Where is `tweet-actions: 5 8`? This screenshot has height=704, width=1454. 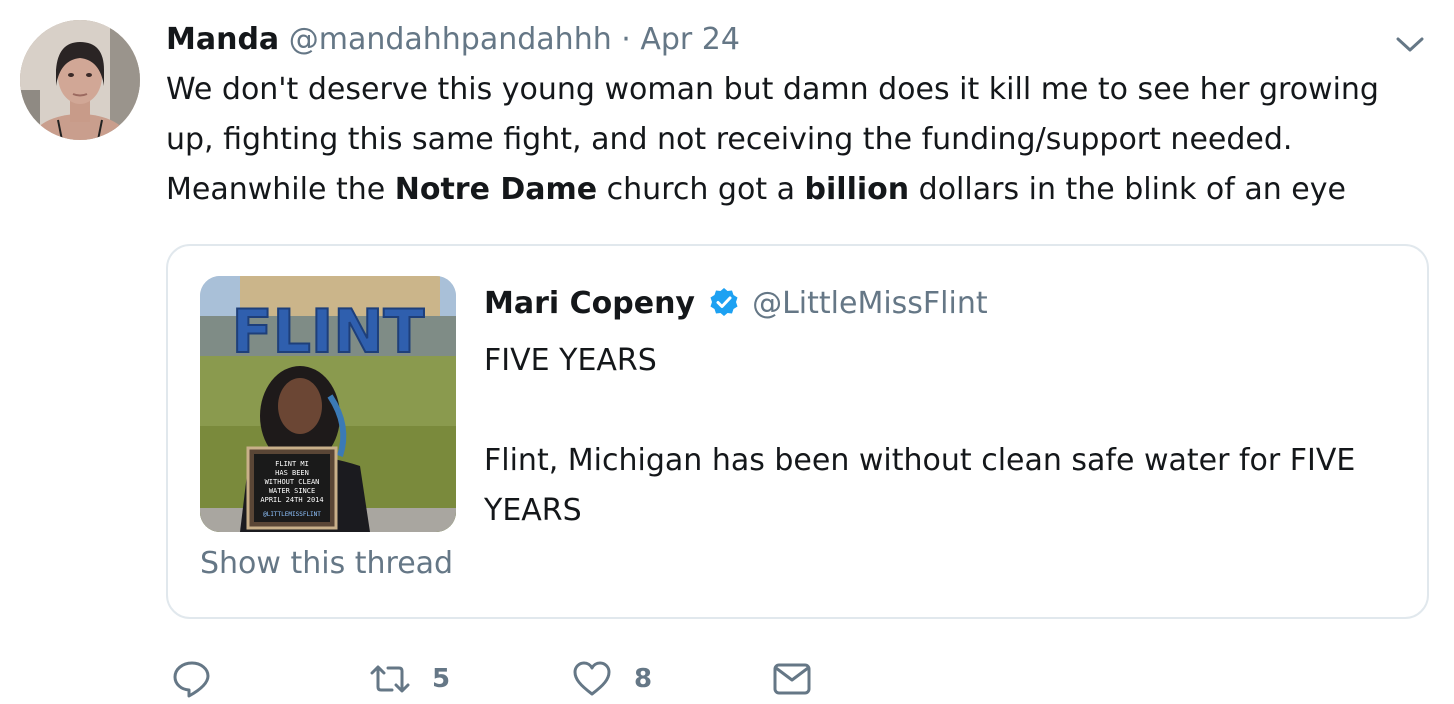 tweet-actions: 5 8 is located at coordinates (522, 679).